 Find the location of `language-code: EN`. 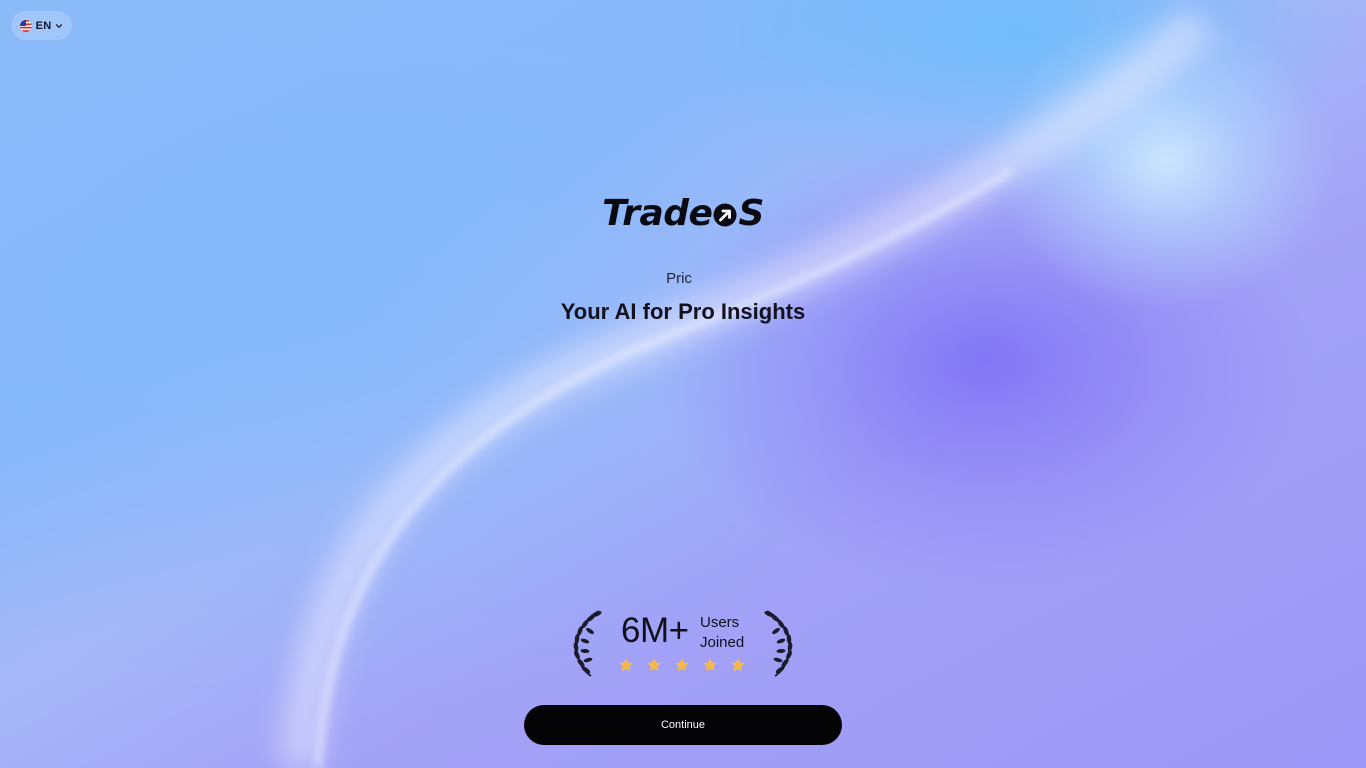

language-code: EN is located at coordinates (43, 25).